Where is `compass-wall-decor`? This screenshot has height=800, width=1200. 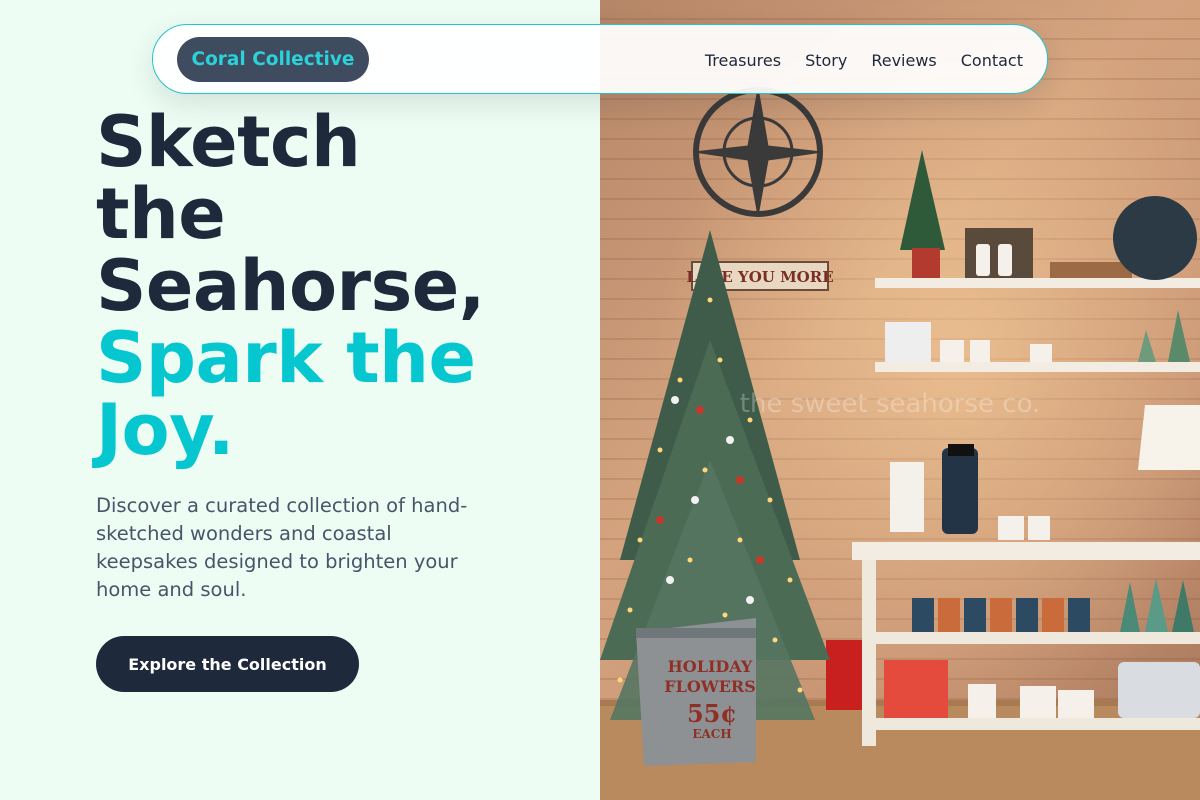 compass-wall-decor is located at coordinates (758, 152).